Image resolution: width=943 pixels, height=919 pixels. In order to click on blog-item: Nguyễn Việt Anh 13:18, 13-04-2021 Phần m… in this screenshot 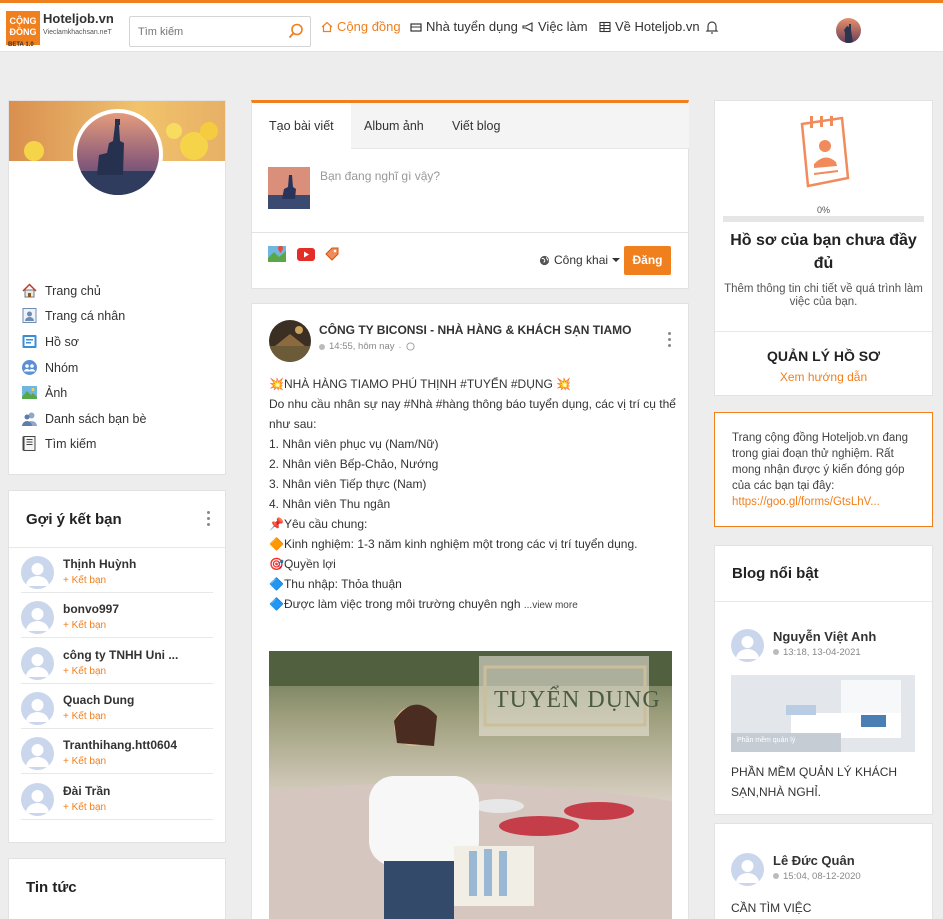, I will do `click(824, 714)`.